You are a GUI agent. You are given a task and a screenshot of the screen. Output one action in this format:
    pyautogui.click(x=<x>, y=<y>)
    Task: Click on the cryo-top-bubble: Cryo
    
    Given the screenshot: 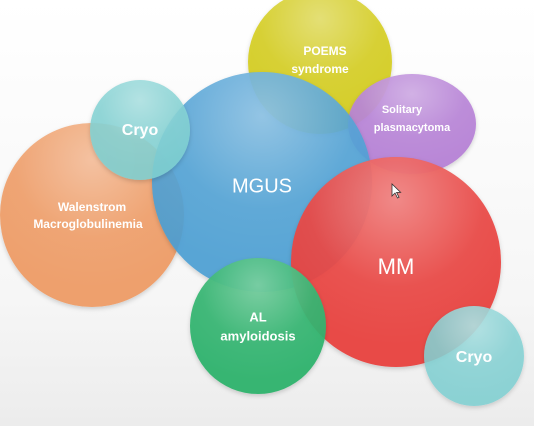 What is the action you would take?
    pyautogui.click(x=140, y=130)
    